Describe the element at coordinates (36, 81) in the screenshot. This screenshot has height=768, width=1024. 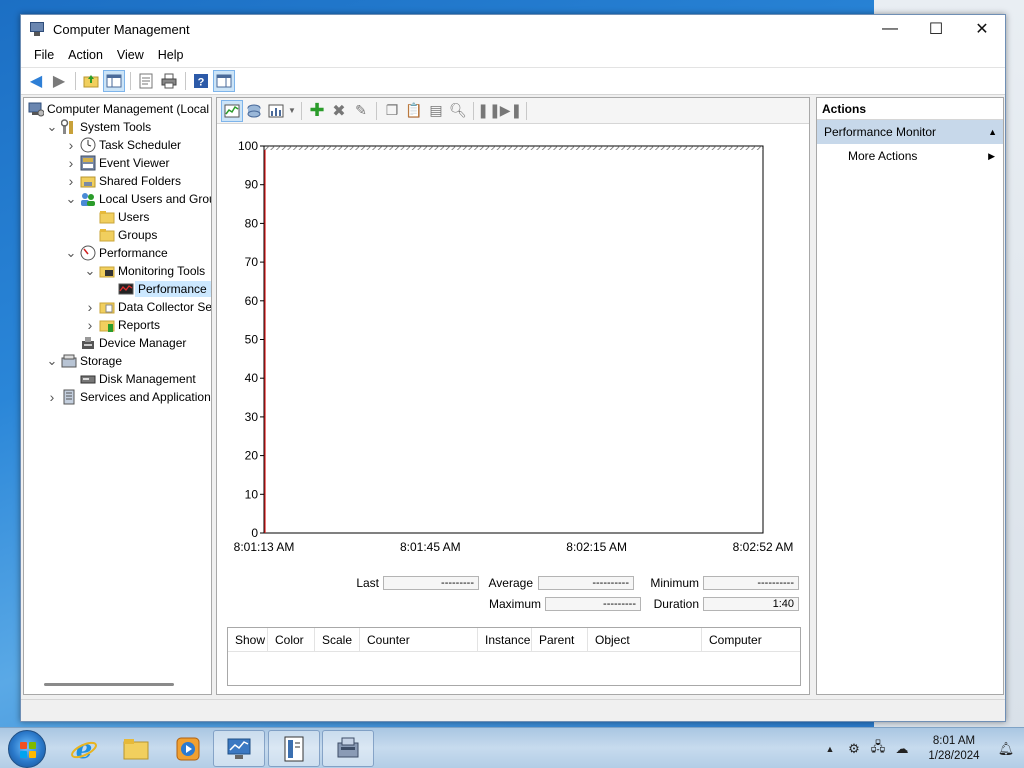
I see `back-button: ◀` at that location.